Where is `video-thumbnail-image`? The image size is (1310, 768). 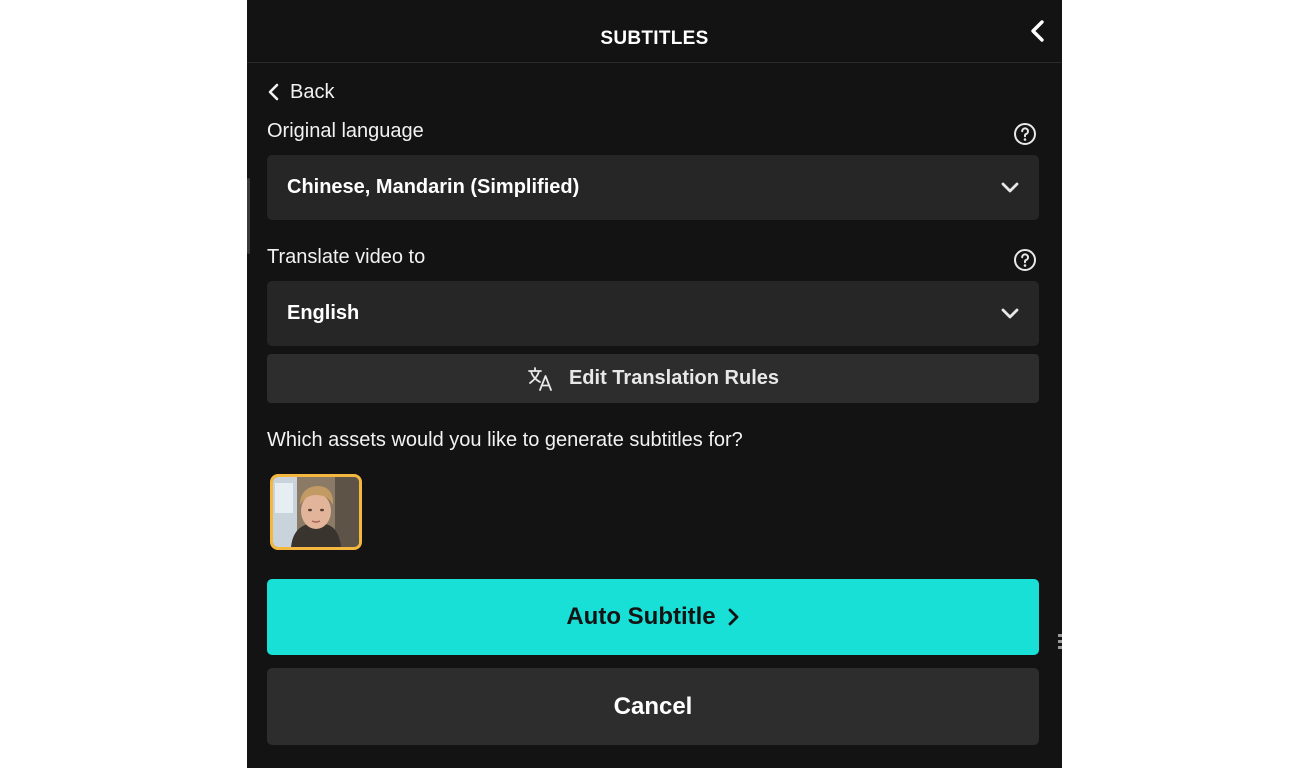
video-thumbnail-image is located at coordinates (316, 512).